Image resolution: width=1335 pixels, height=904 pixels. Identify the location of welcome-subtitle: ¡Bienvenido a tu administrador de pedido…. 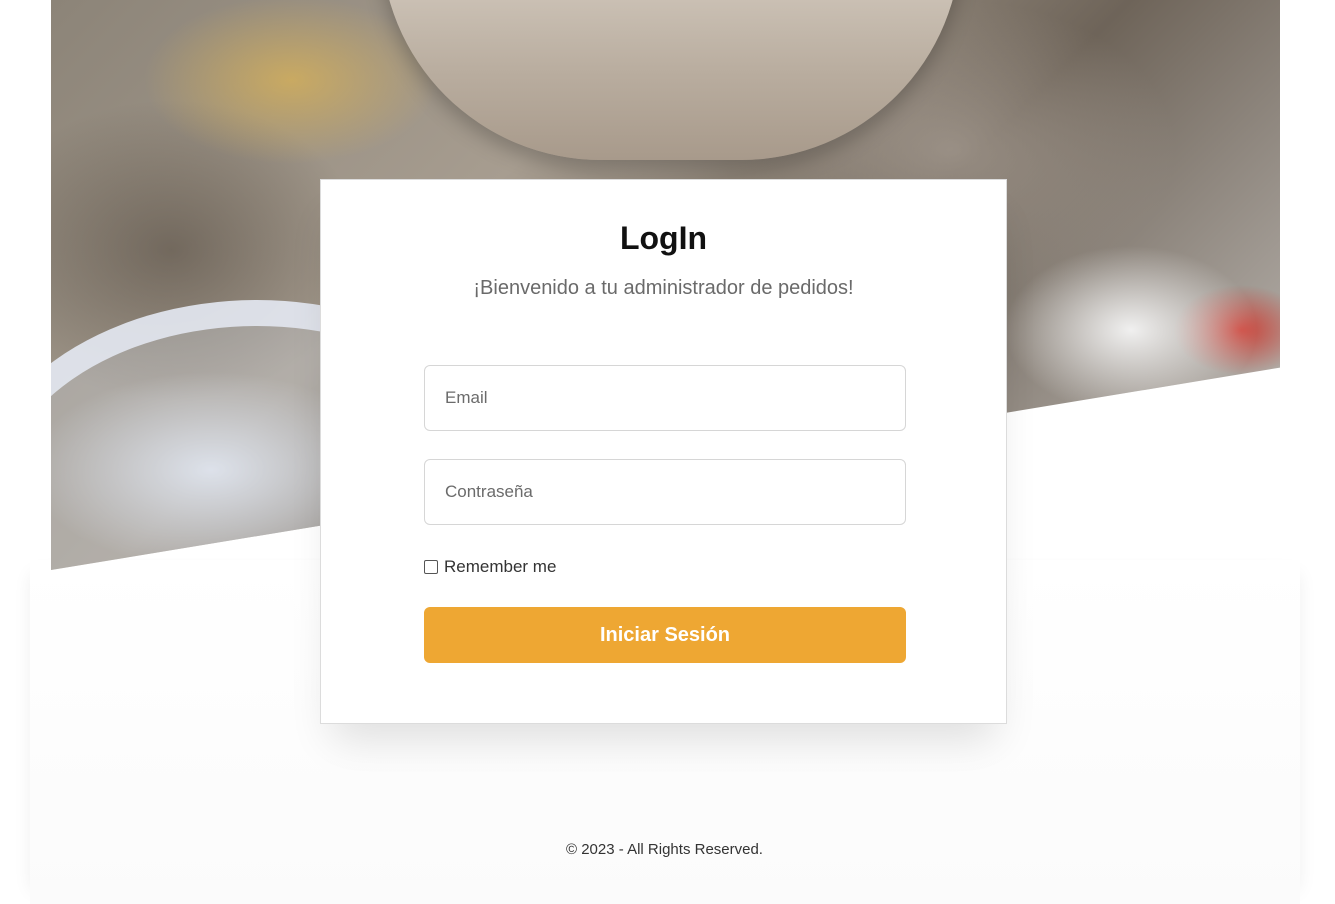
(663, 288).